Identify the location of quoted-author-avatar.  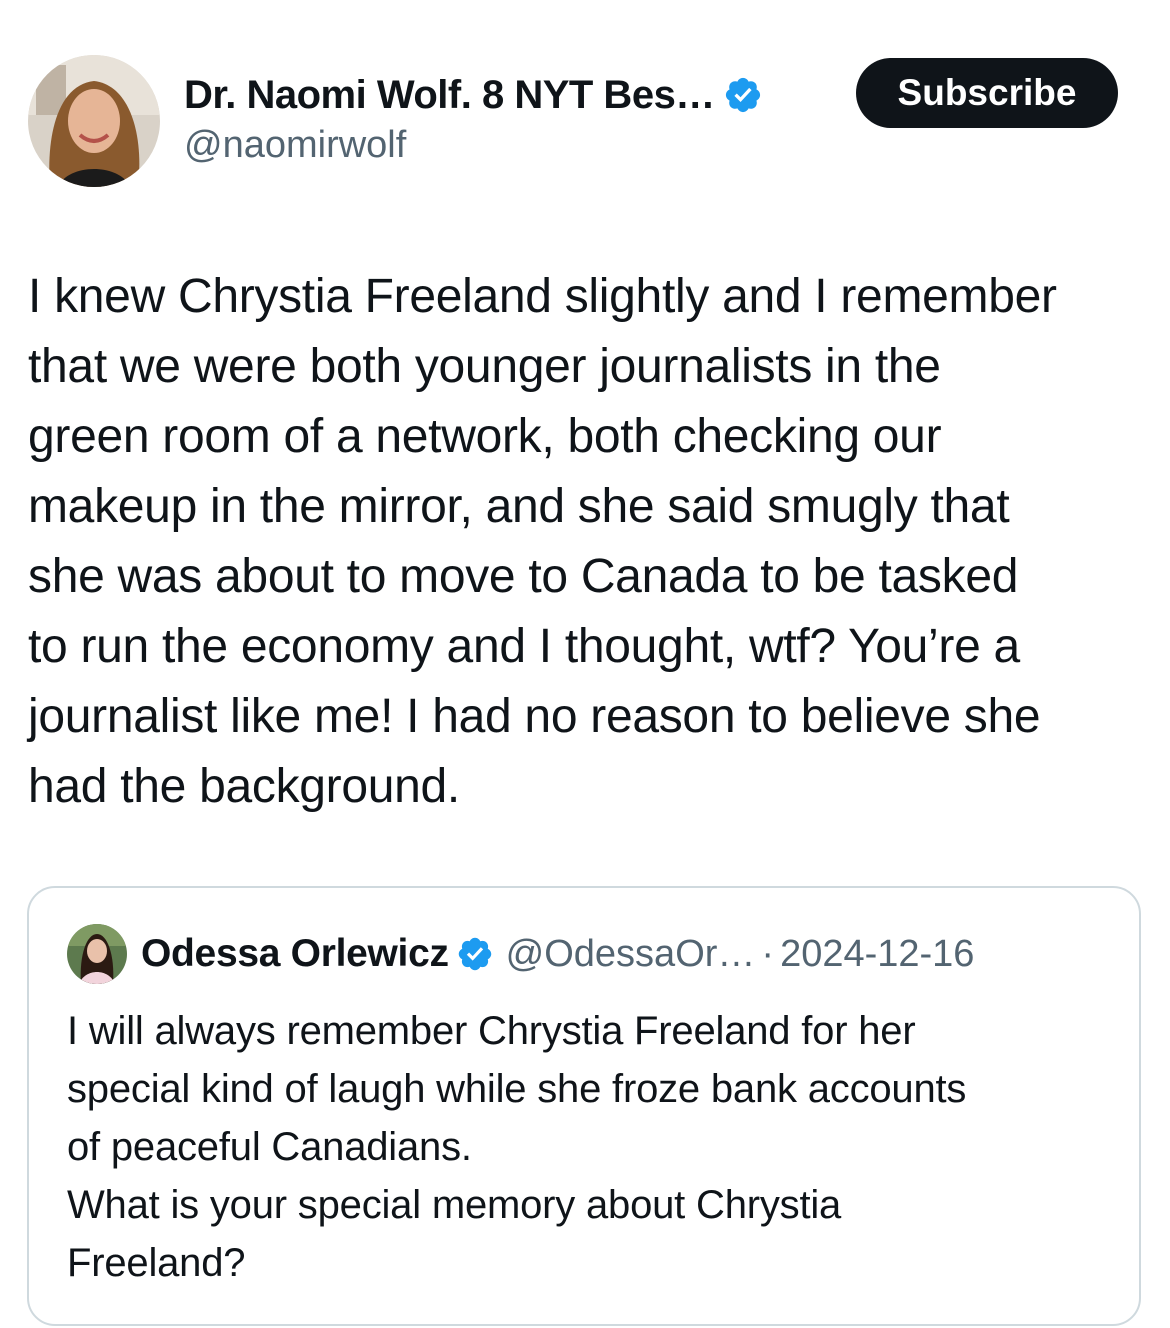
(97, 954).